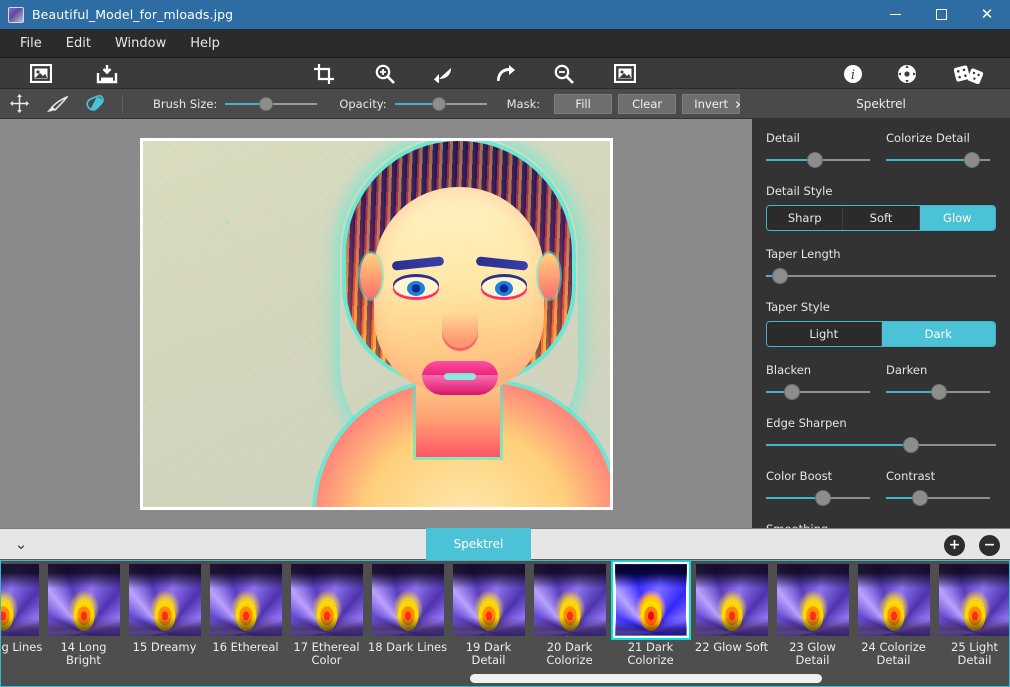 The image size is (1010, 687). I want to click on preset-item-18: 18 Dark Lines, so click(407, 615).